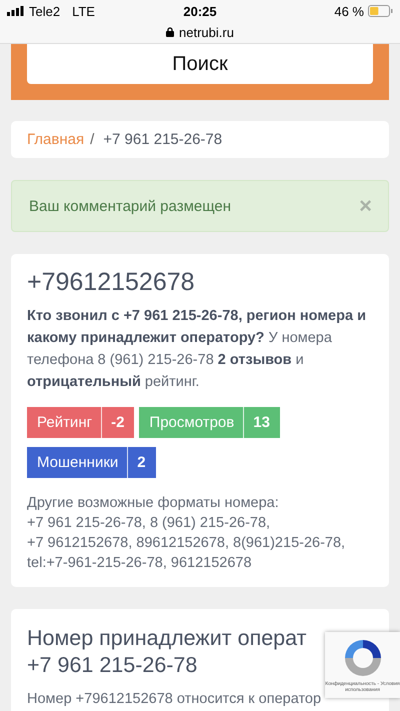 The image size is (400, 711). Describe the element at coordinates (141, 462) in the screenshot. I see `badge-value: 2` at that location.